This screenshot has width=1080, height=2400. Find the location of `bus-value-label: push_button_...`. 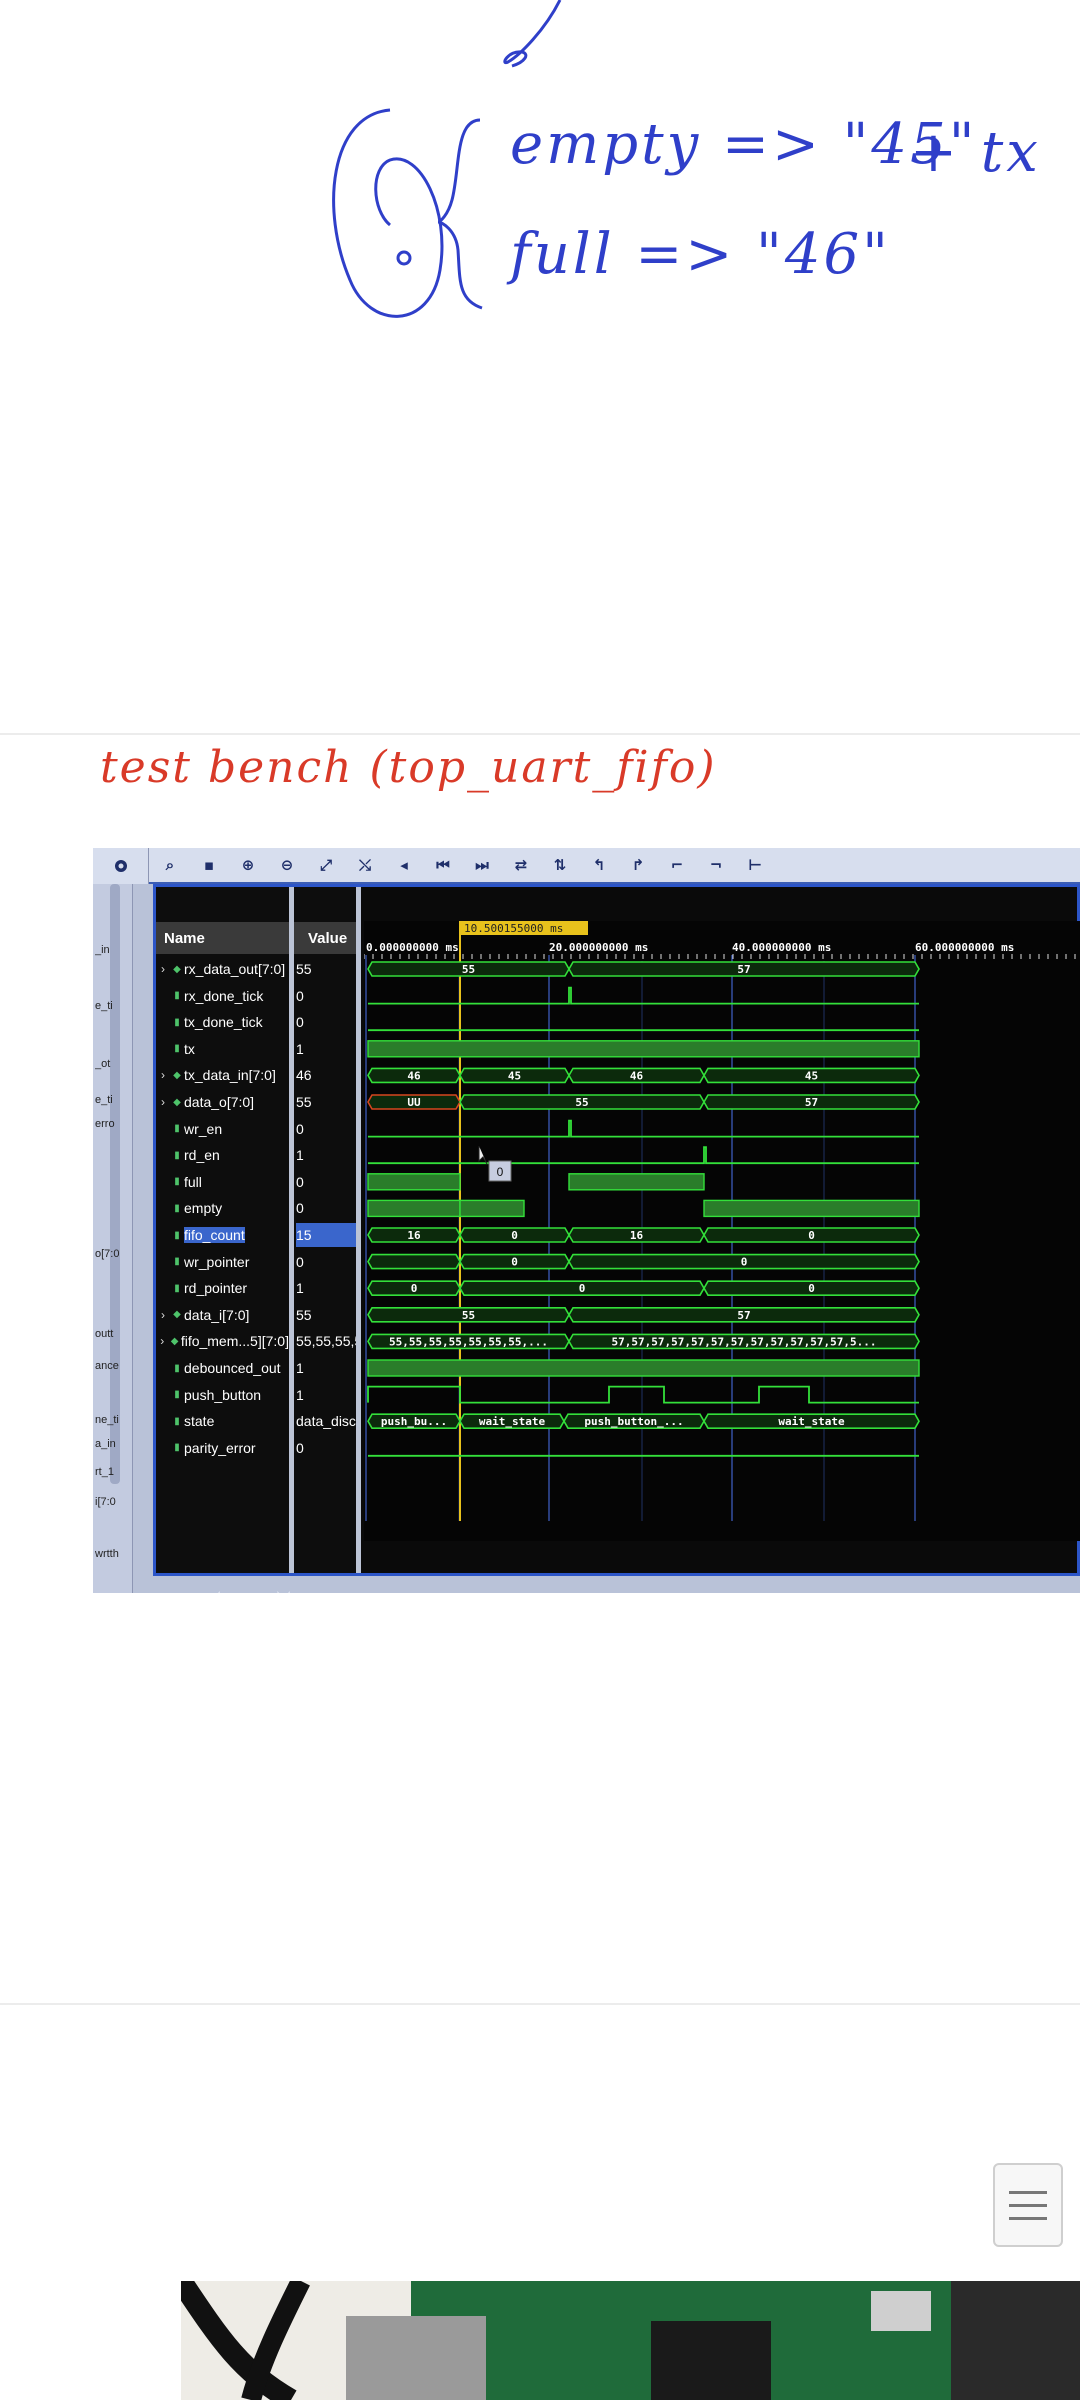

bus-value-label: push_button_... is located at coordinates (633, 1421).